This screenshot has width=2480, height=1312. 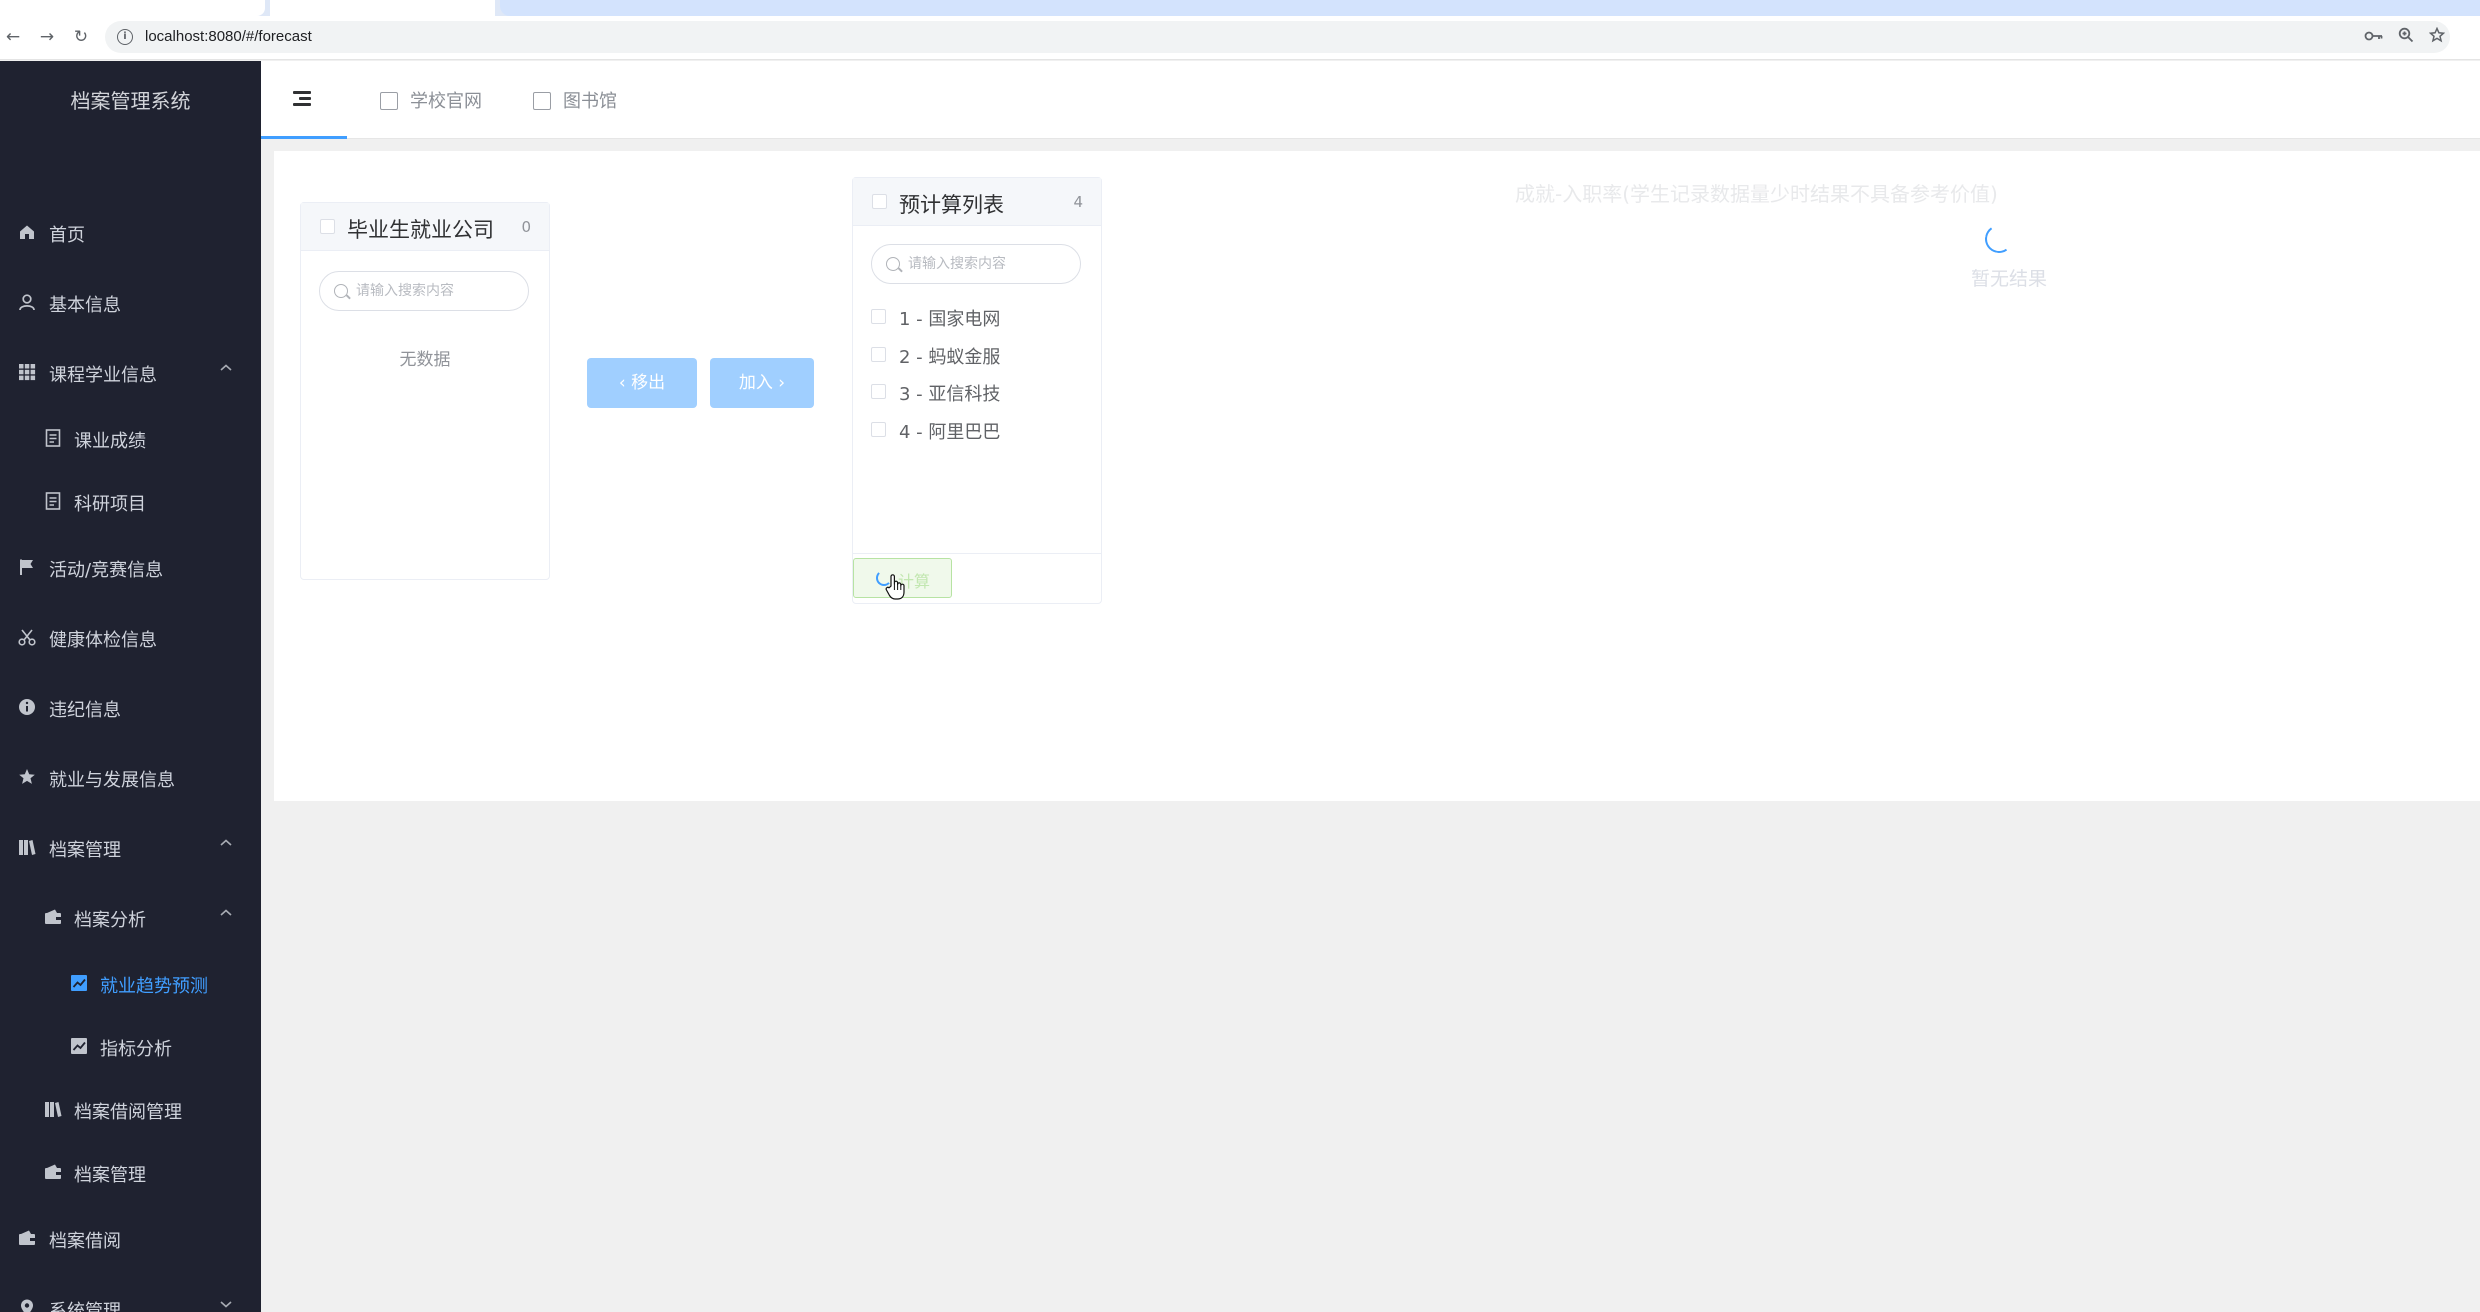 I want to click on sidebar-item-indicator-analysis: 指标分析, so click(x=130, y=1047).